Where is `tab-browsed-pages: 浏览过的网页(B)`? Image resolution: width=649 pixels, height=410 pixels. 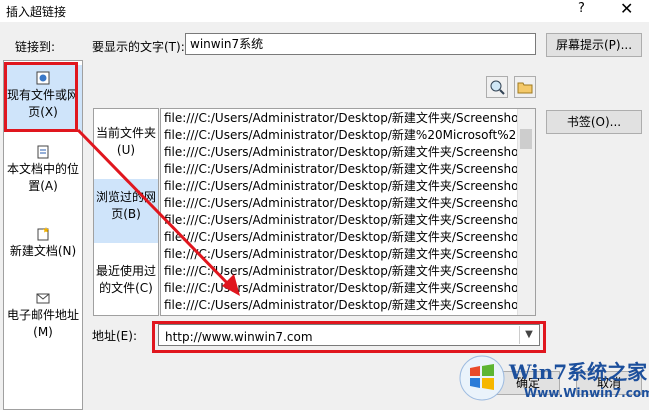
tab-browsed-pages: 浏览过的网页(B) is located at coordinates (126, 211).